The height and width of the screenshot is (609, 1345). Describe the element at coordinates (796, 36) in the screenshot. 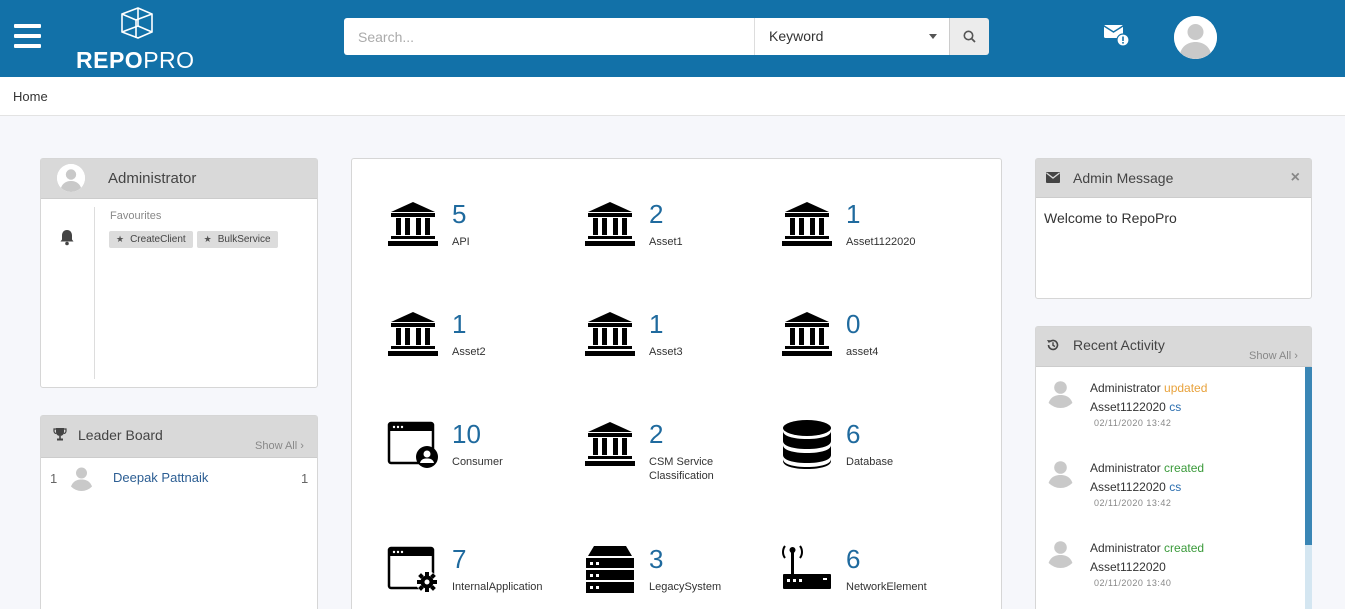

I see `search-mode-value: Keyword` at that location.